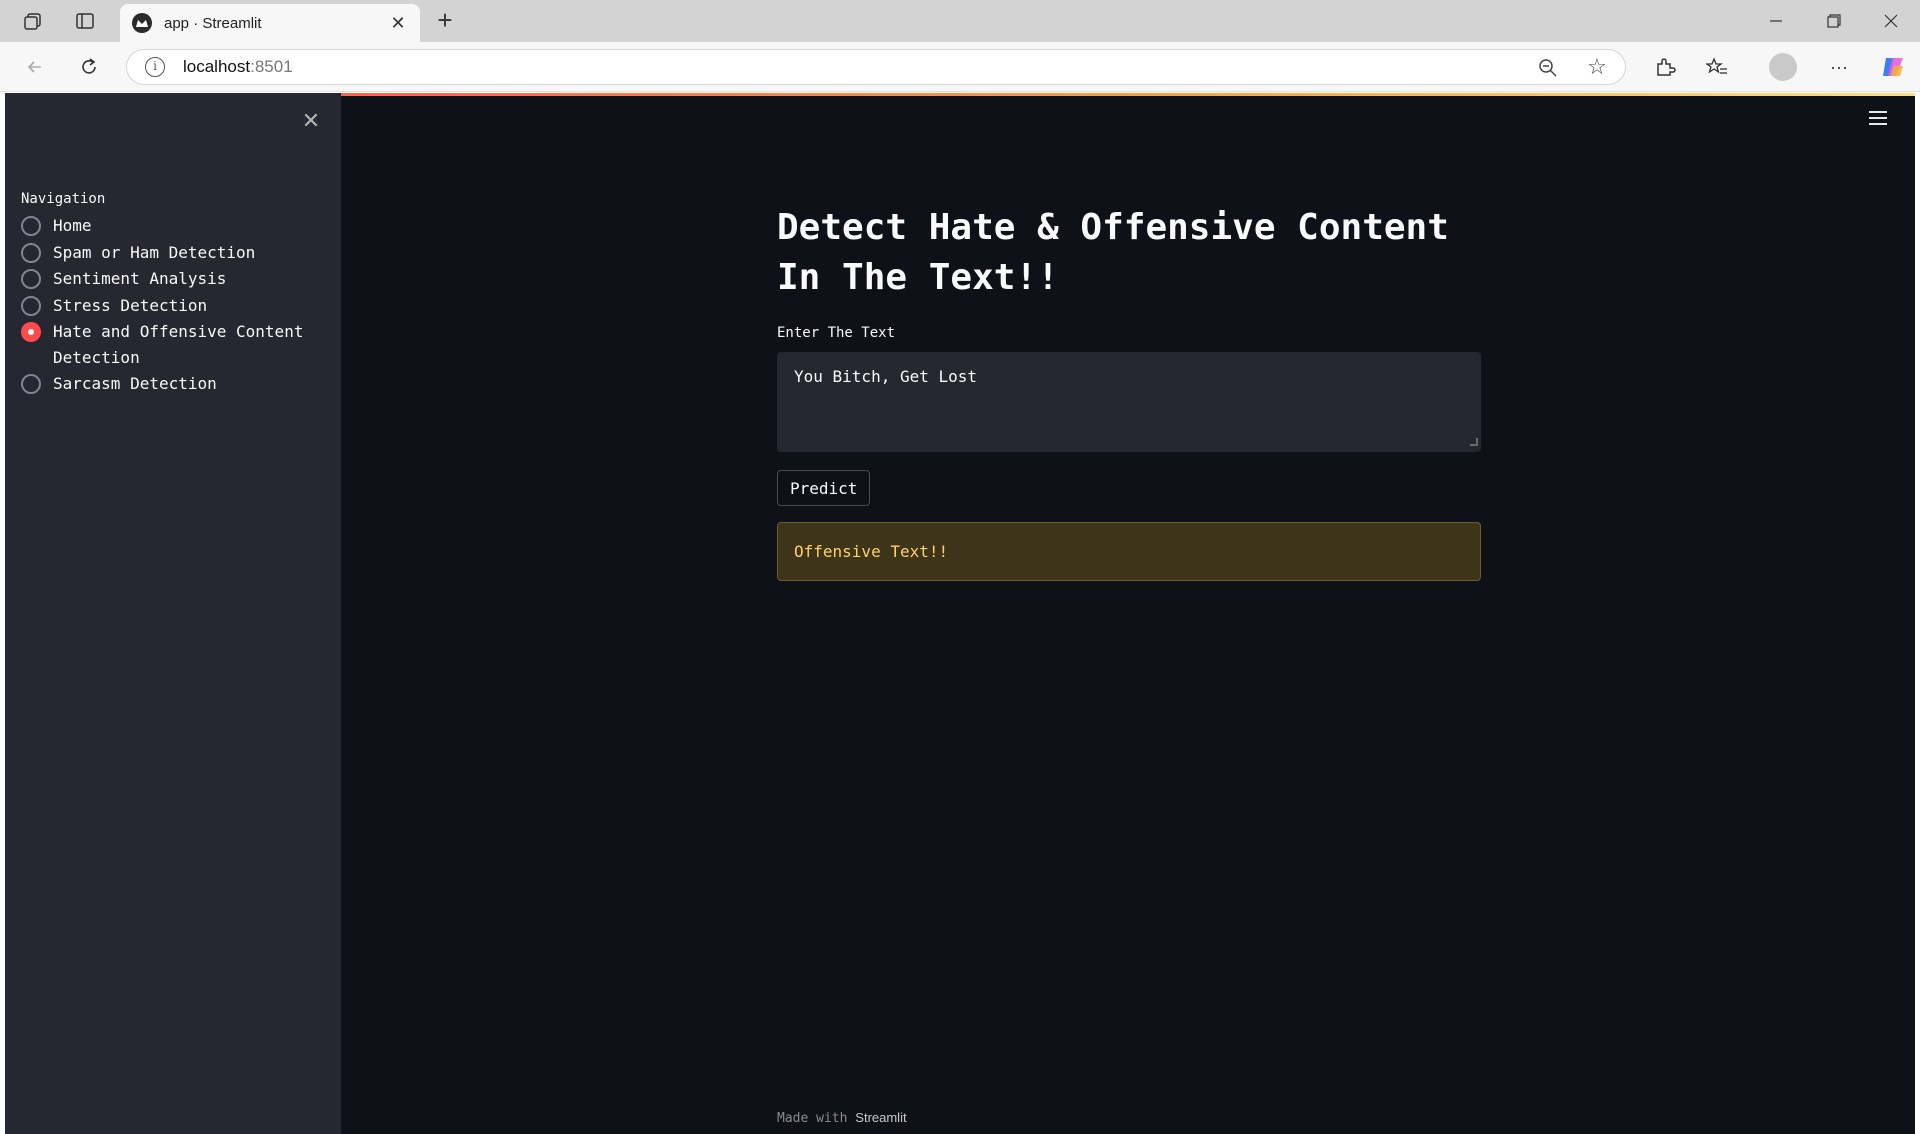 This screenshot has height=1134, width=1920. Describe the element at coordinates (1129, 402) in the screenshot. I see `text-input-area` at that location.